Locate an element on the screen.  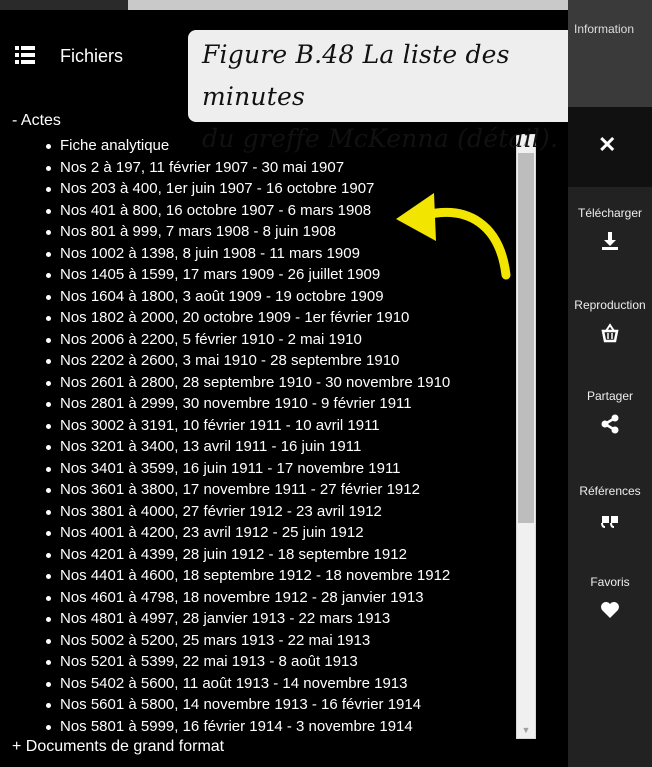
share-icon is located at coordinates (610, 424).